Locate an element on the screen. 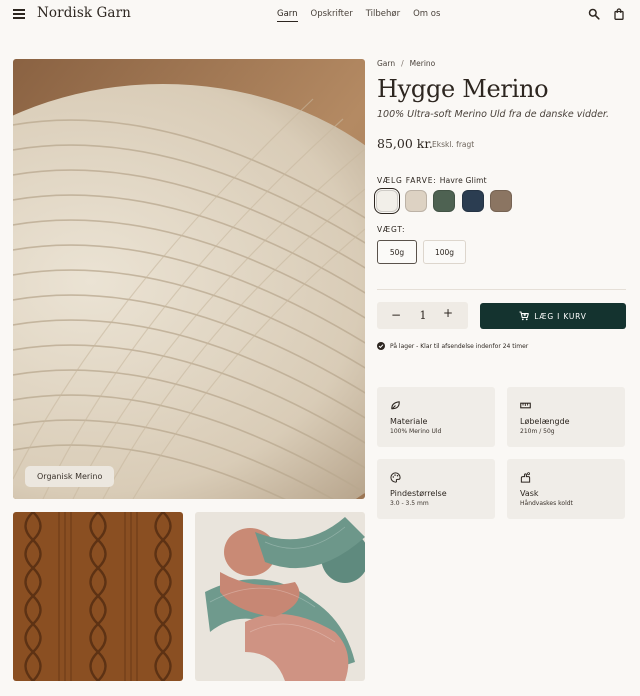 The height and width of the screenshot is (696, 640). feature-card-wash: Vask Håndvaskes koldt is located at coordinates (566, 489).